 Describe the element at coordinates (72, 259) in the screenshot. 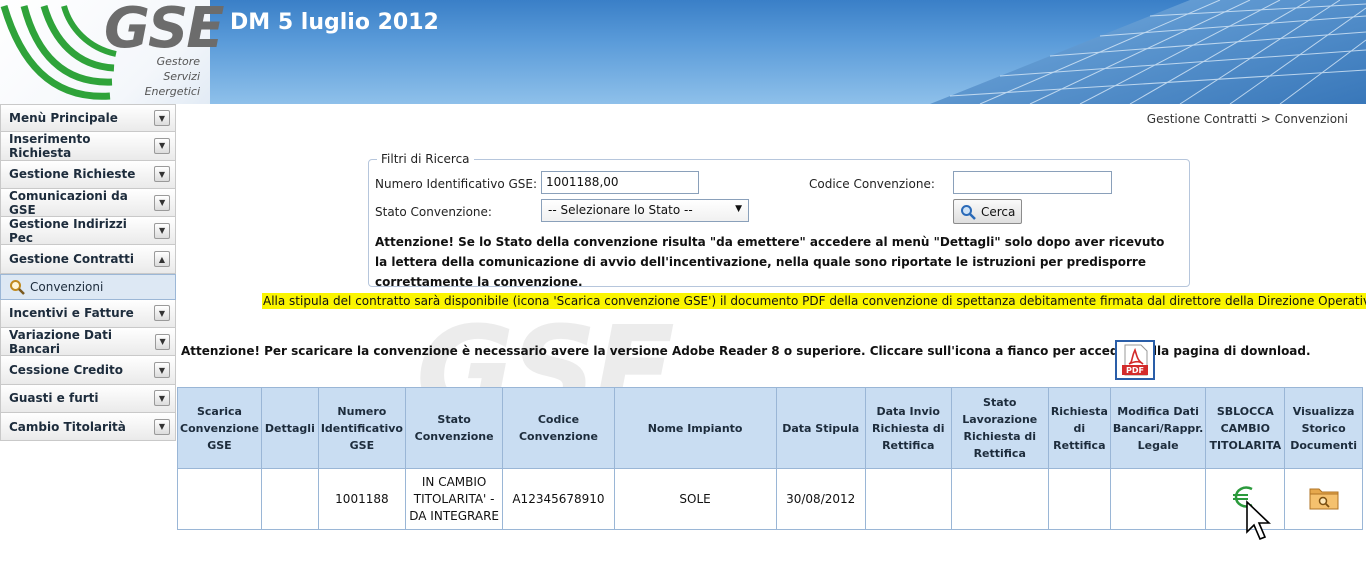

I see `sidebar-item-label: Gestione Contratti` at that location.